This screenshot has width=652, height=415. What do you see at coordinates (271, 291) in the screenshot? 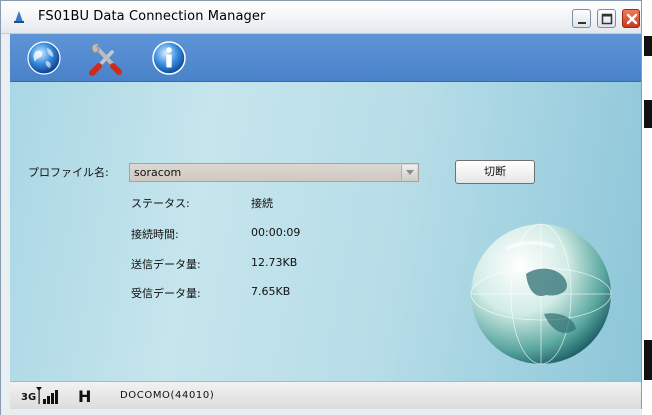
I see `received-data-value: 7.65KB` at bounding box center [271, 291].